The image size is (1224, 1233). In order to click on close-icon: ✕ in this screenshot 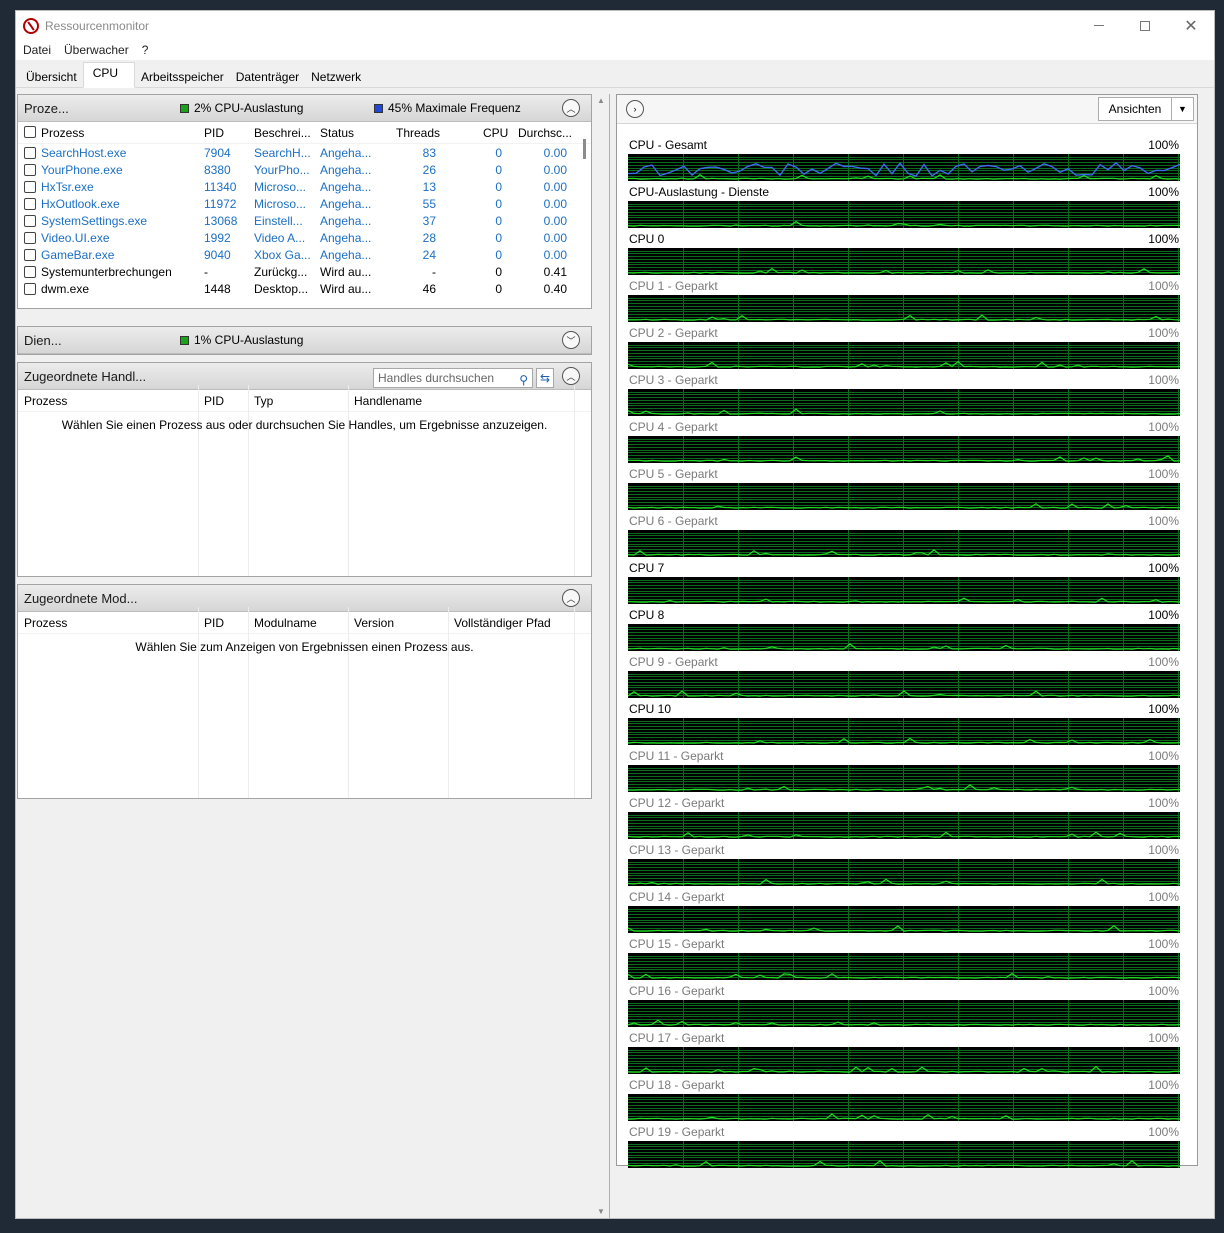, I will do `click(1191, 26)`.